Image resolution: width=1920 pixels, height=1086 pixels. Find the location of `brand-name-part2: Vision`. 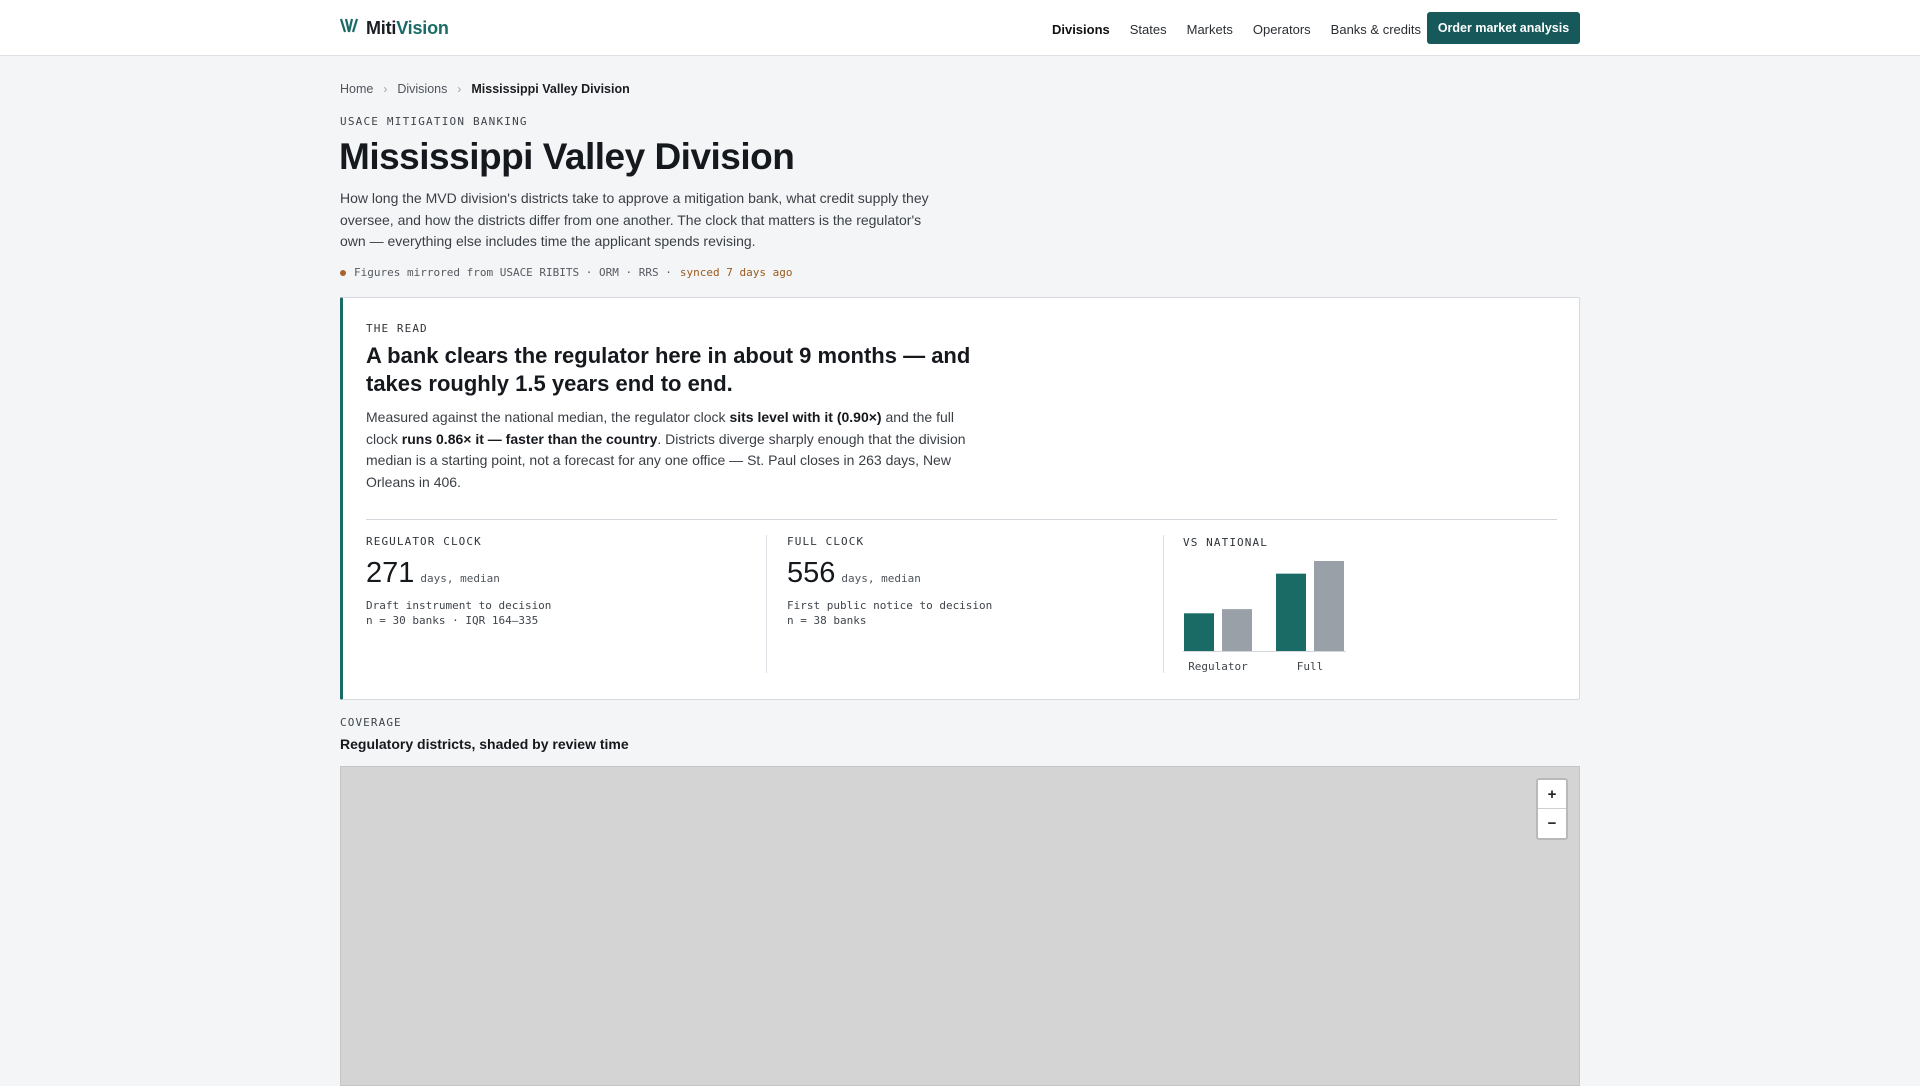

brand-name-part2: Vision is located at coordinates (422, 27).